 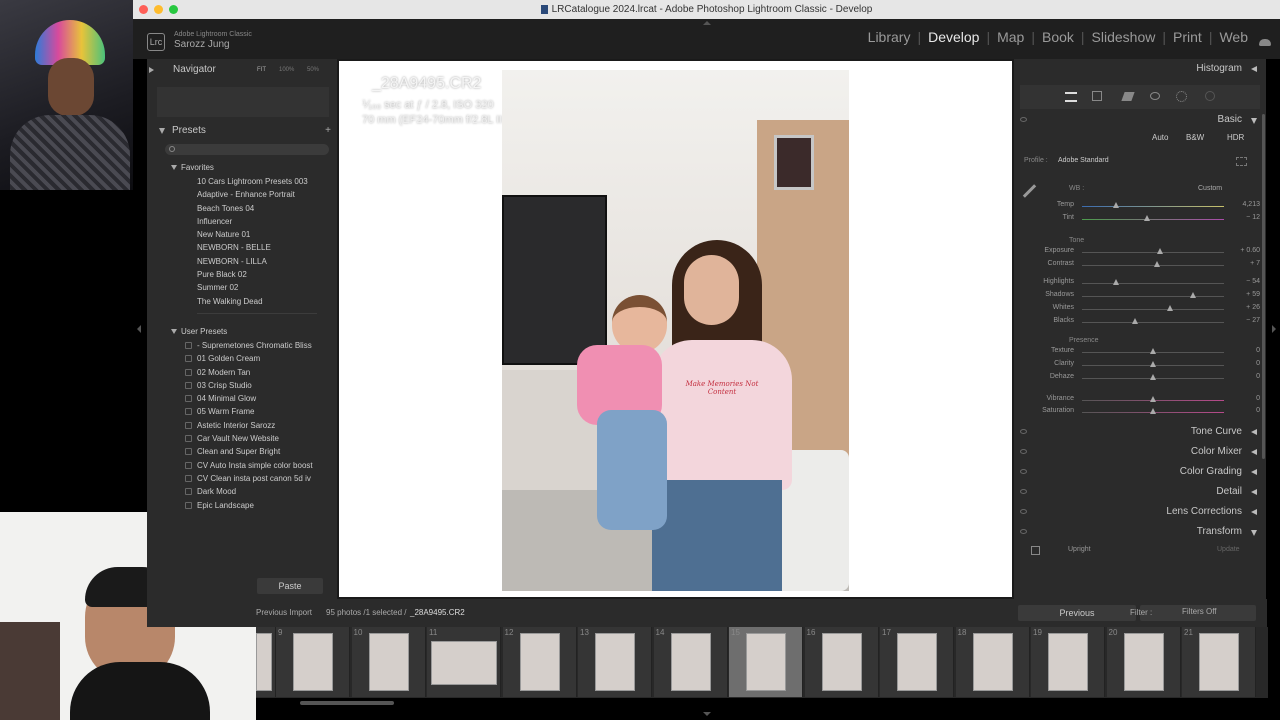 I want to click on histogram-header: Histogram, so click(x=1140, y=69).